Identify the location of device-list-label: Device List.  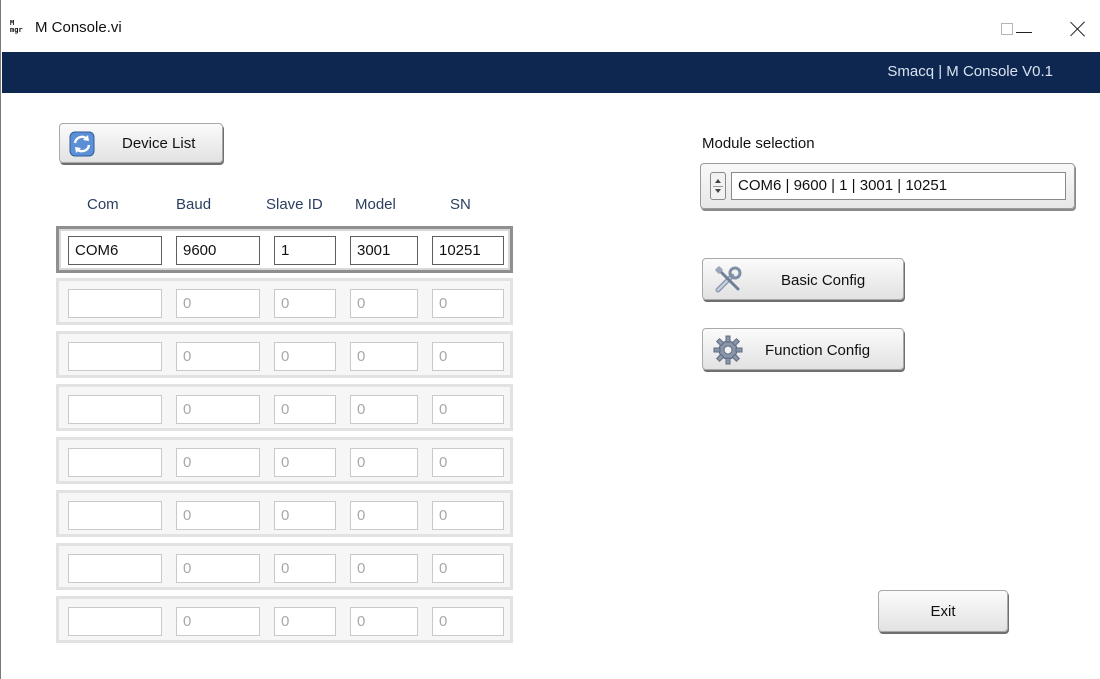
(159, 143).